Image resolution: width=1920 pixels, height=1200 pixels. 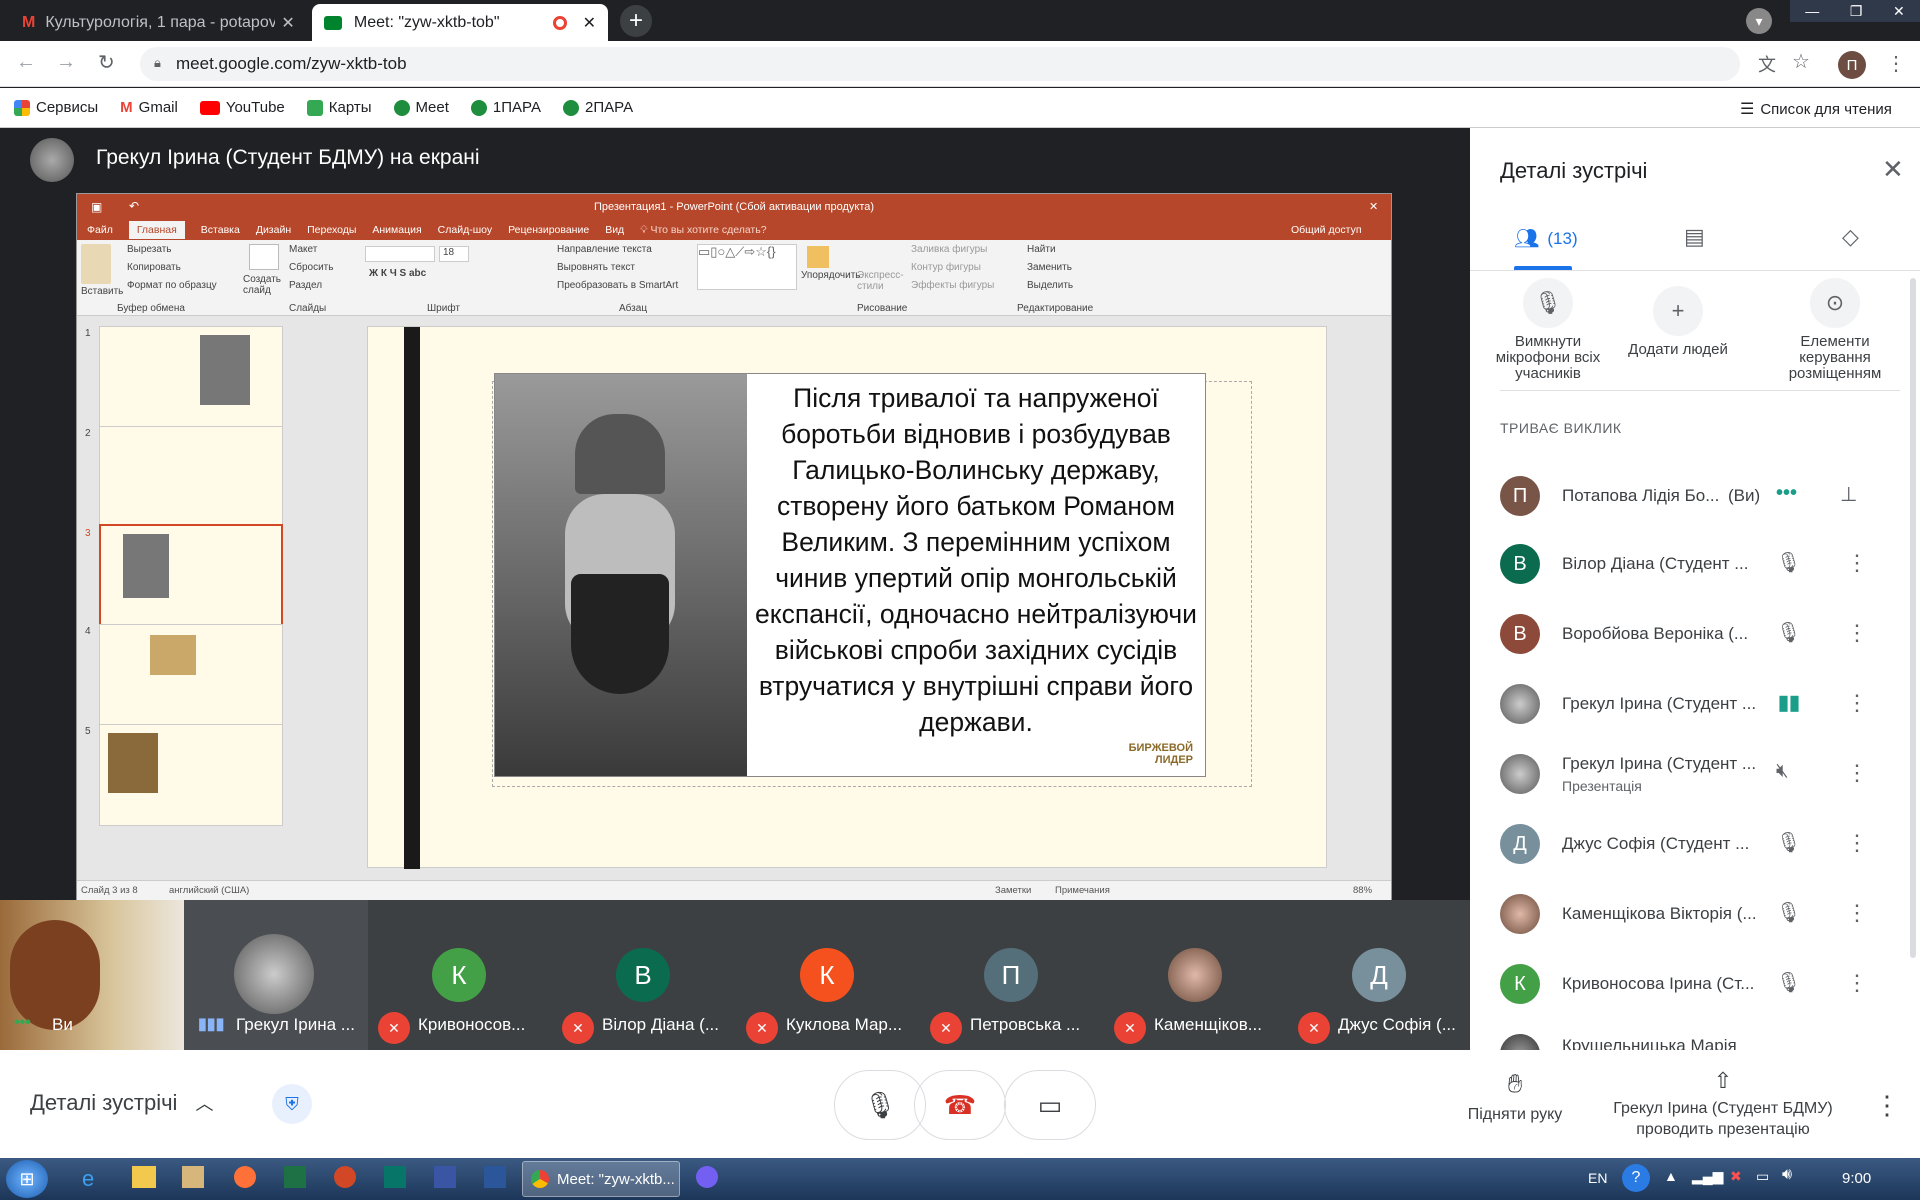 I want to click on shape-outline-button: Контур фигуры, so click(x=946, y=267).